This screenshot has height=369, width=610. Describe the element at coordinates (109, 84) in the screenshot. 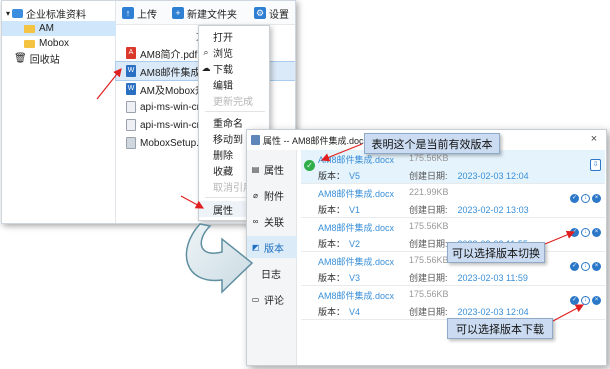

I see `red-arrow-file` at that location.